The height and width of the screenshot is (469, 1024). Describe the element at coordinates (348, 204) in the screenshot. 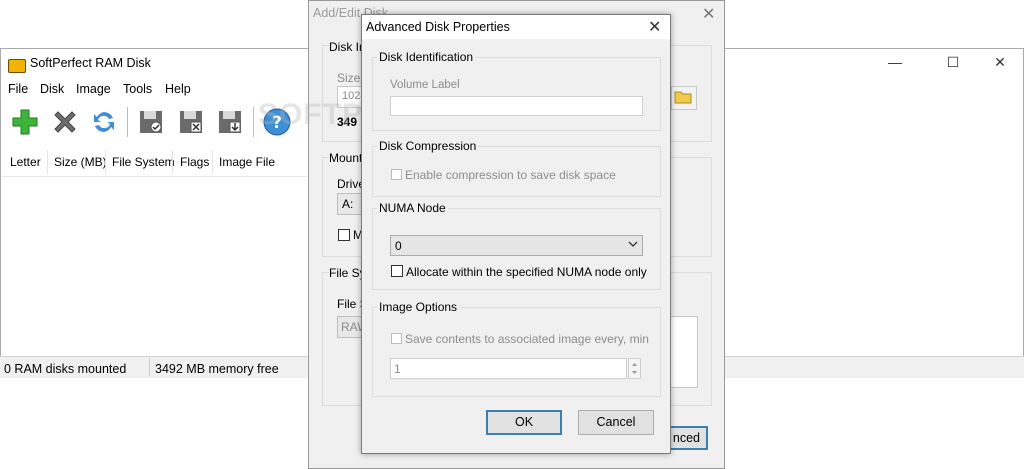

I see `drive-value: A:` at that location.